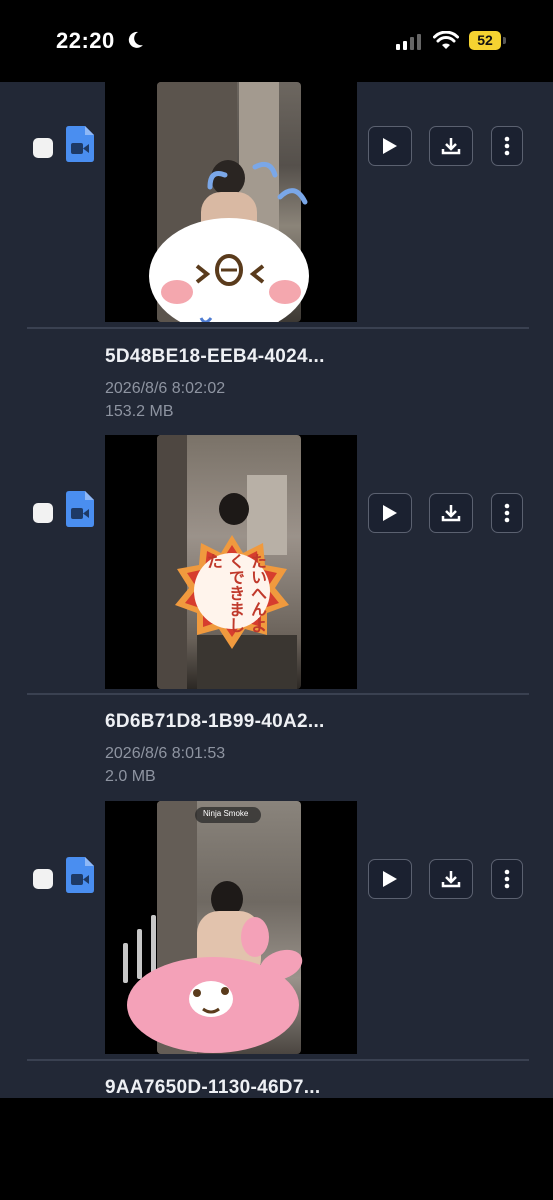  What do you see at coordinates (165, 753) in the screenshot?
I see `file-date: 2026/8/6 8:01:53` at bounding box center [165, 753].